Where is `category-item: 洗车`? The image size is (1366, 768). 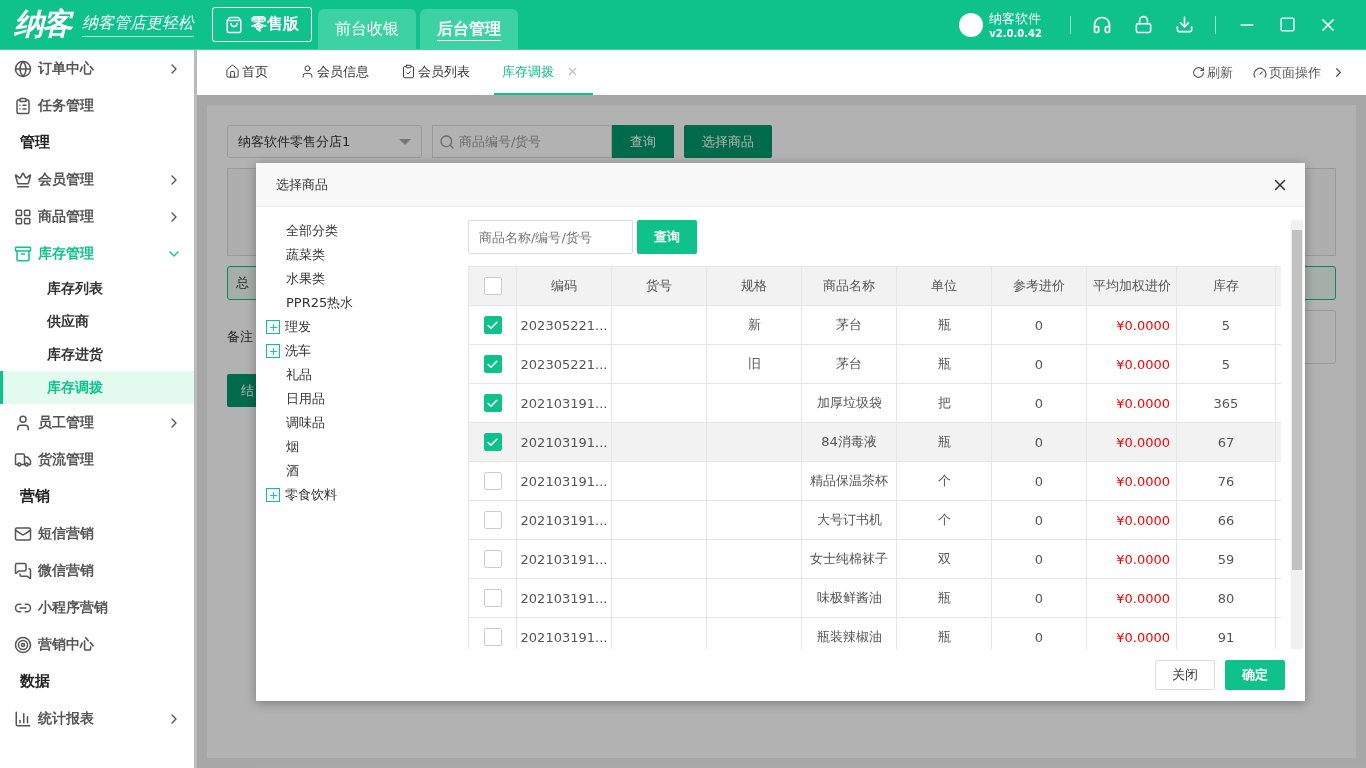
category-item: 洗车 is located at coordinates (367, 351).